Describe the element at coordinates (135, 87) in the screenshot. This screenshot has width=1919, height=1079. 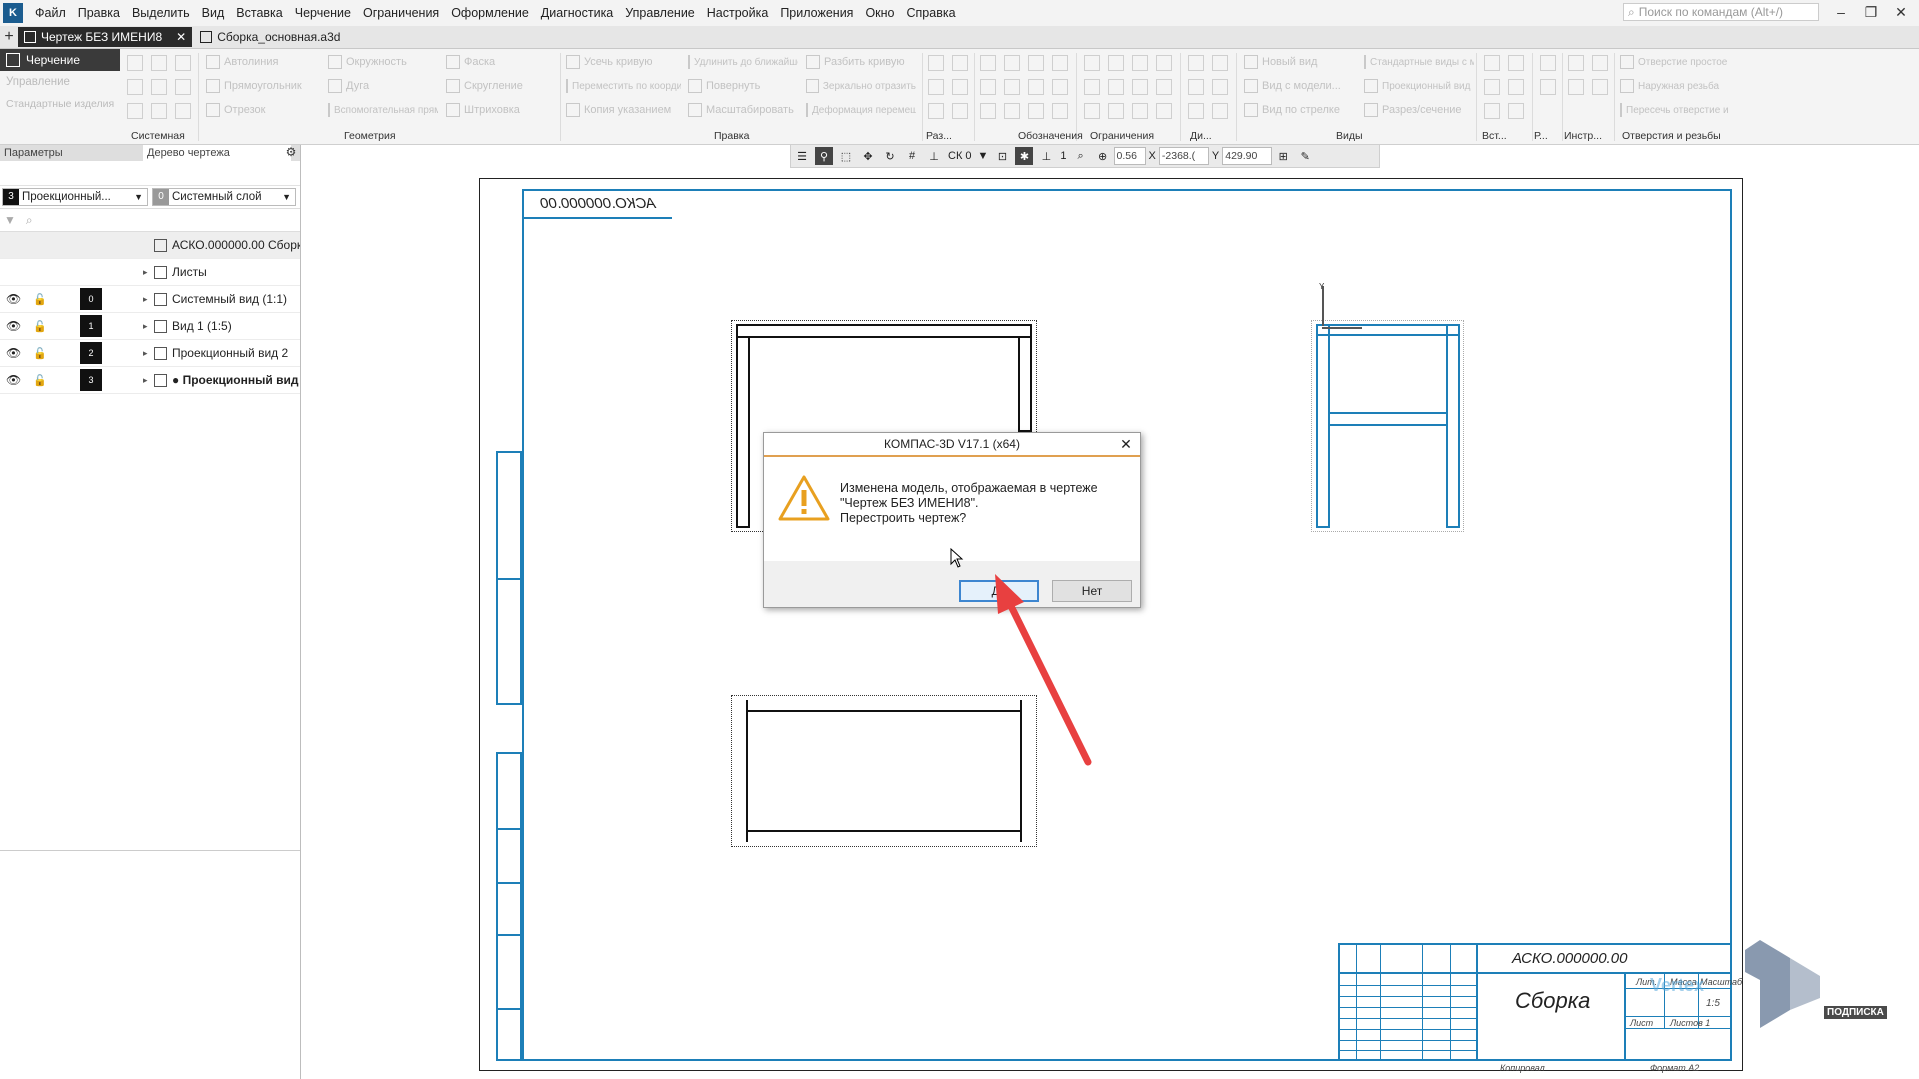
I see `print-icon` at that location.